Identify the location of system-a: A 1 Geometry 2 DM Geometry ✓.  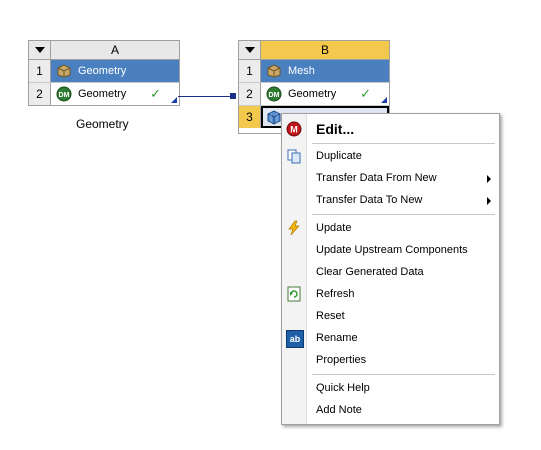
(104, 73).